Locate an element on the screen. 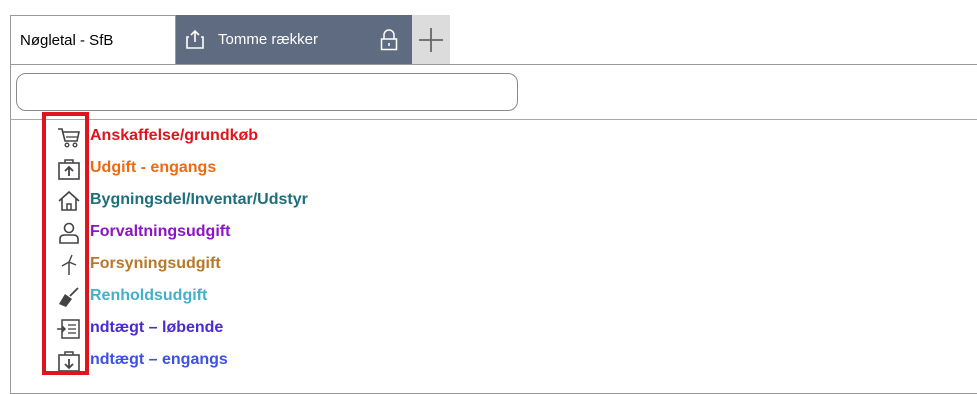 The width and height of the screenshot is (977, 394). tab-label: Tomme rækker is located at coordinates (268, 39).